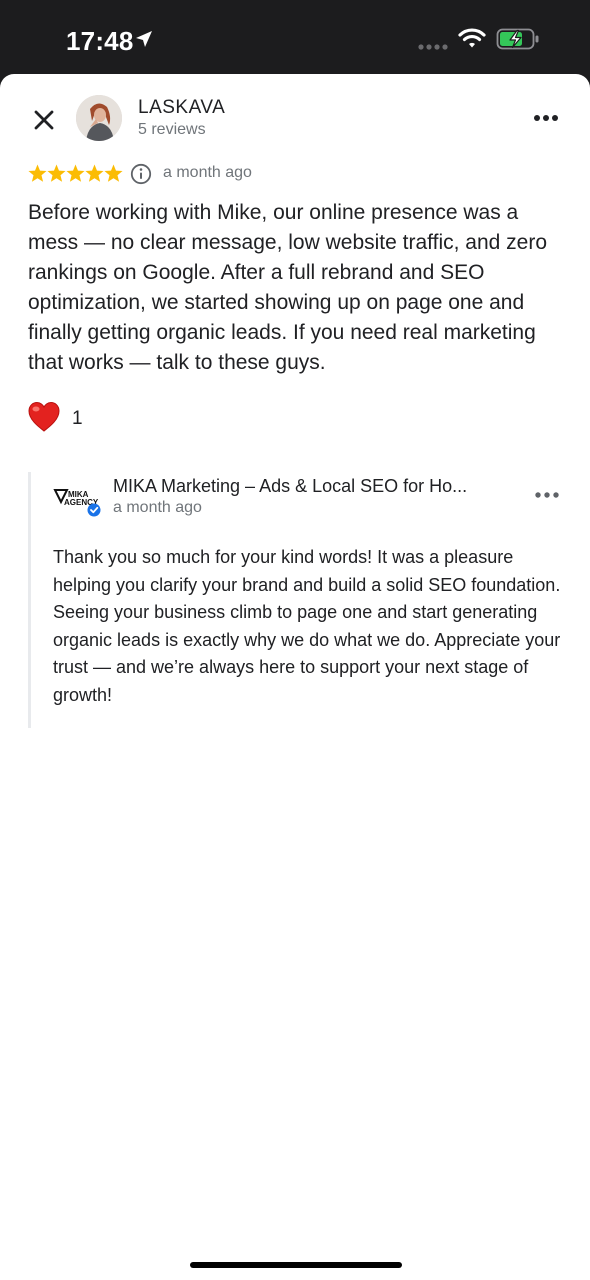 The width and height of the screenshot is (590, 1280). What do you see at coordinates (207, 172) in the screenshot?
I see `review-time: a month ago` at bounding box center [207, 172].